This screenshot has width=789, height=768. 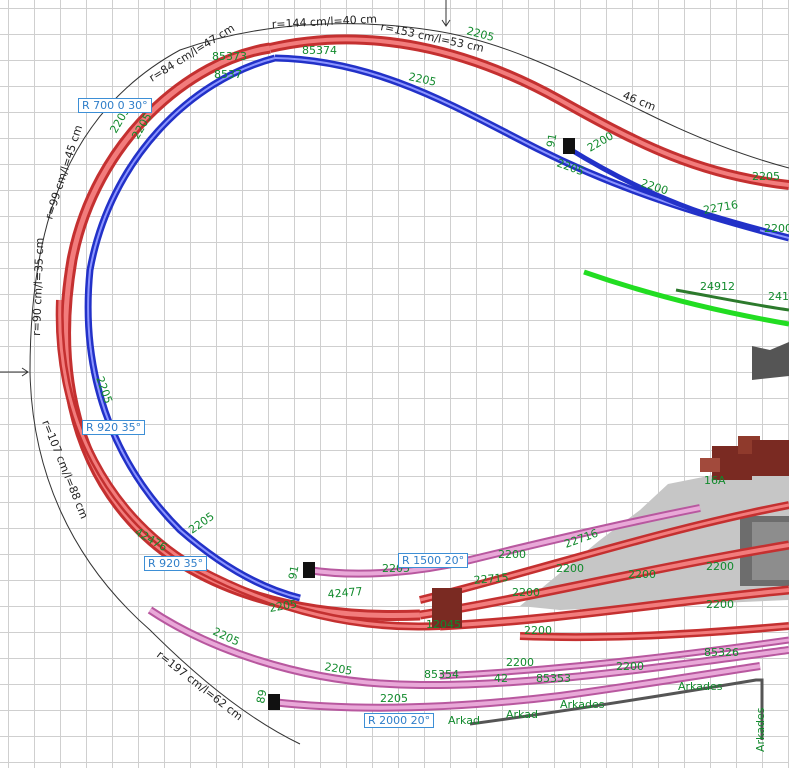 What do you see at coordinates (433, 560) in the screenshot?
I see `radius-tag: R 1500 20°` at bounding box center [433, 560].